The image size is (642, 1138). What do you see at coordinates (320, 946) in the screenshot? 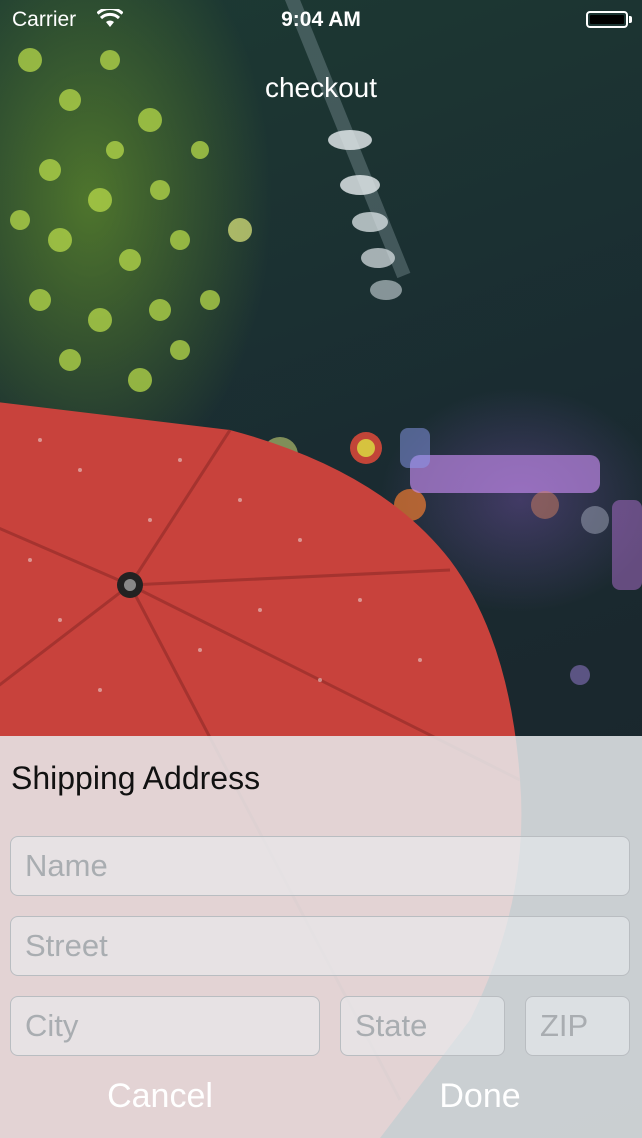
I see `street-field` at bounding box center [320, 946].